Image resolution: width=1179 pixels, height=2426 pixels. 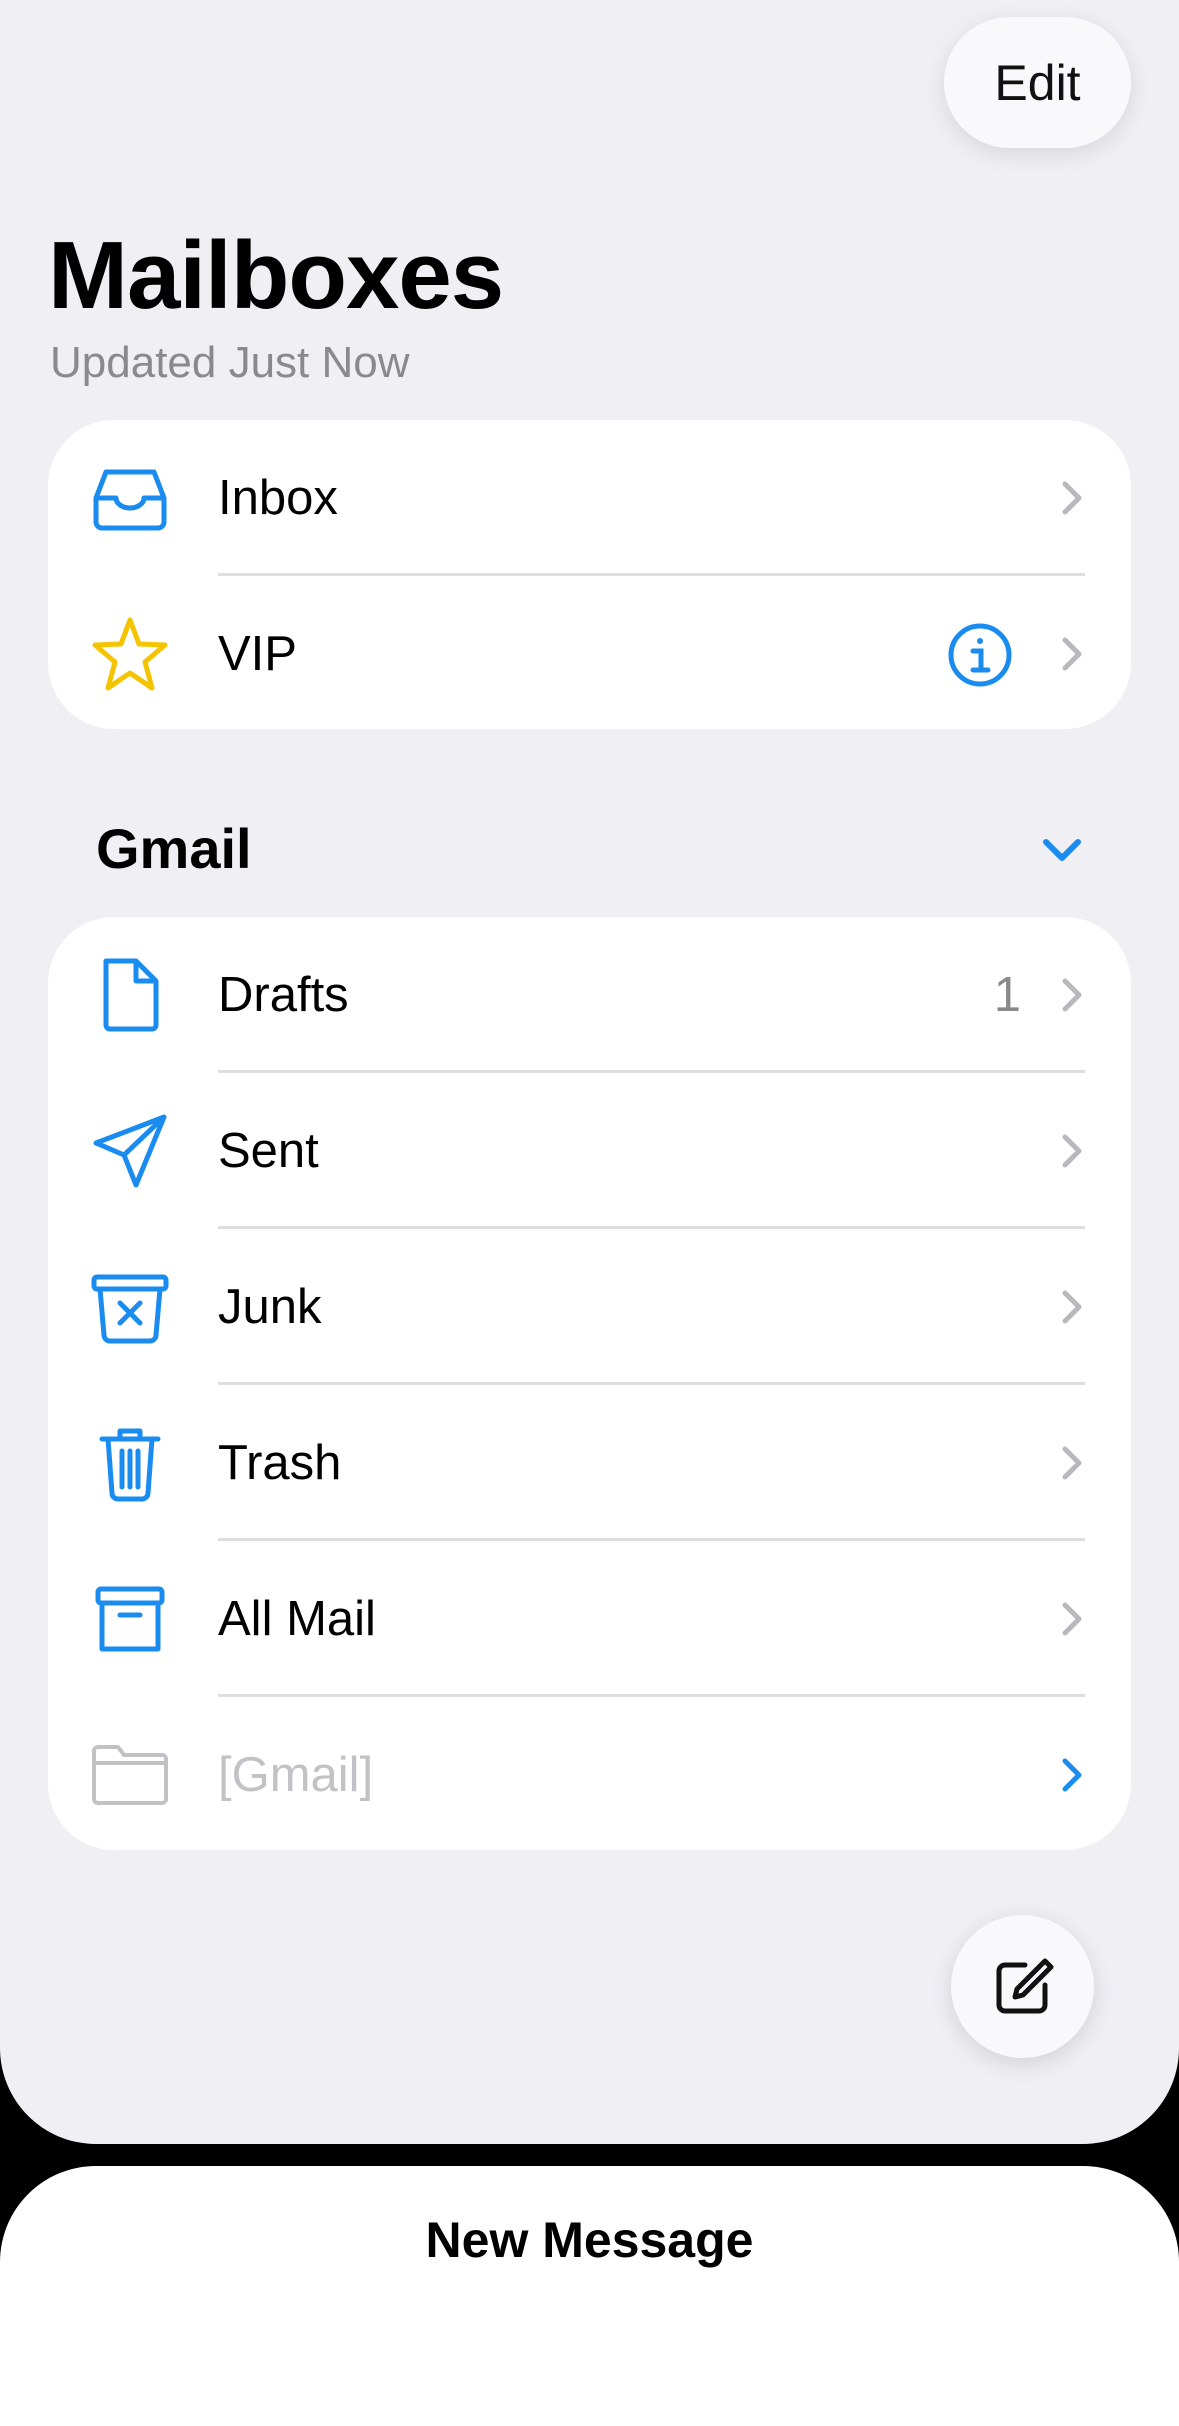 What do you see at coordinates (589, 995) in the screenshot?
I see `mailbox-row-drafts: Drafts 1` at bounding box center [589, 995].